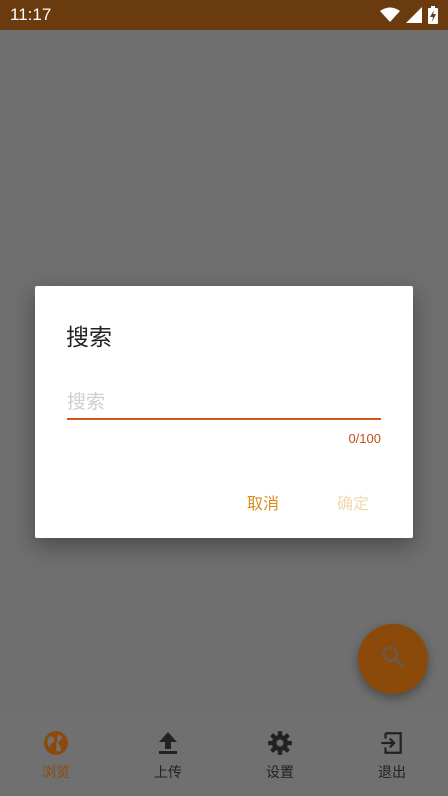 Image resolution: width=448 pixels, height=796 pixels. I want to click on battery-charging-icon, so click(433, 15).